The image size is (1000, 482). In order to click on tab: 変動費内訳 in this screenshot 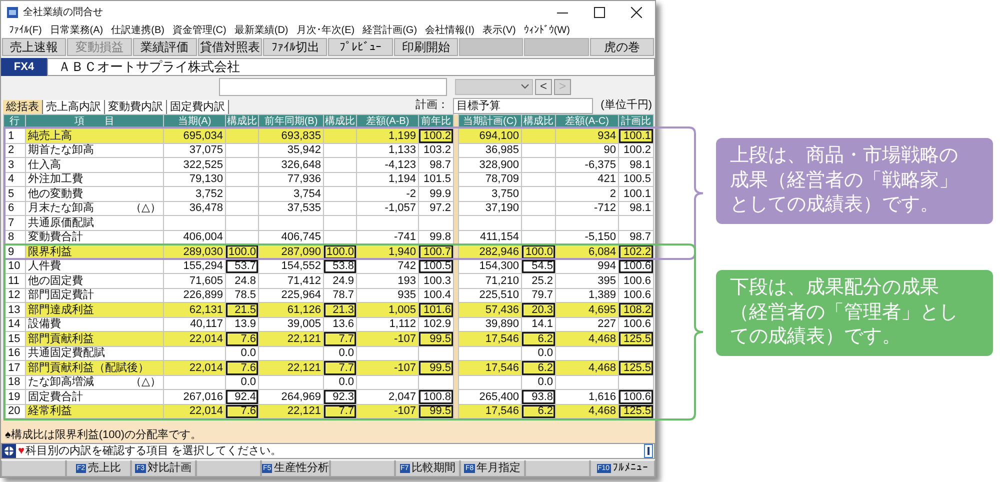, I will do `click(136, 107)`.